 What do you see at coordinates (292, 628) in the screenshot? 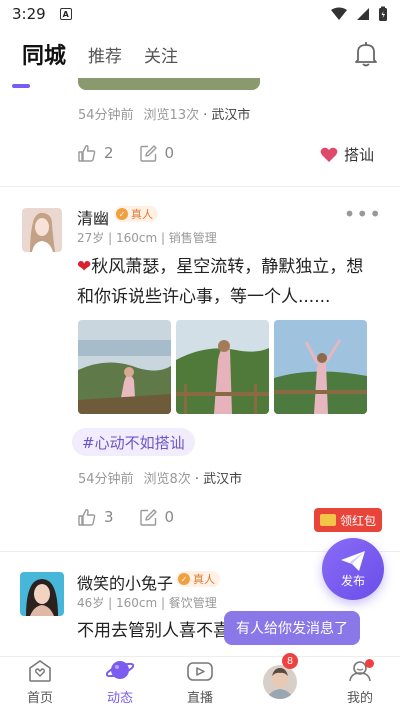
I see `message-toast: 有人给你发消息了` at bounding box center [292, 628].